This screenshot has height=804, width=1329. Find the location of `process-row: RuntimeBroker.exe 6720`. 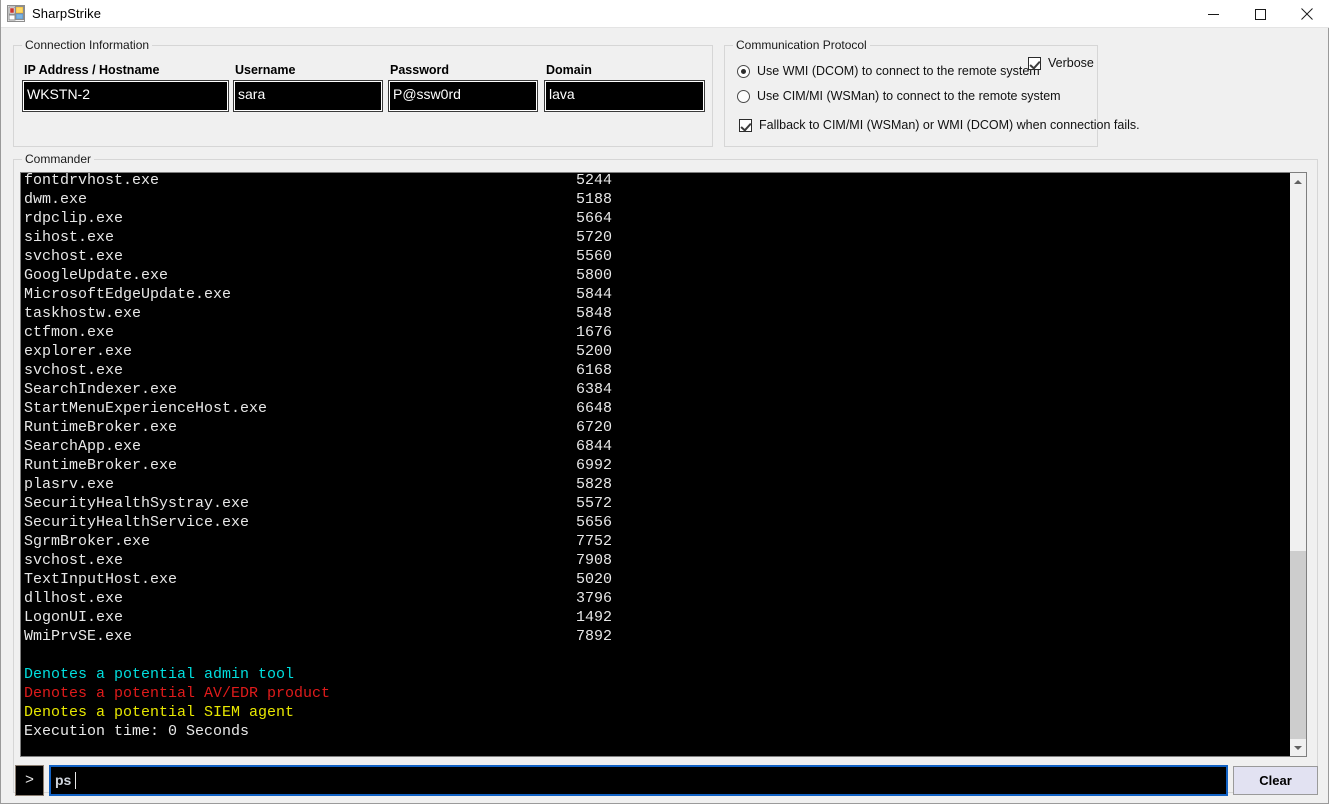

process-row: RuntimeBroker.exe 6720 is located at coordinates (657, 427).